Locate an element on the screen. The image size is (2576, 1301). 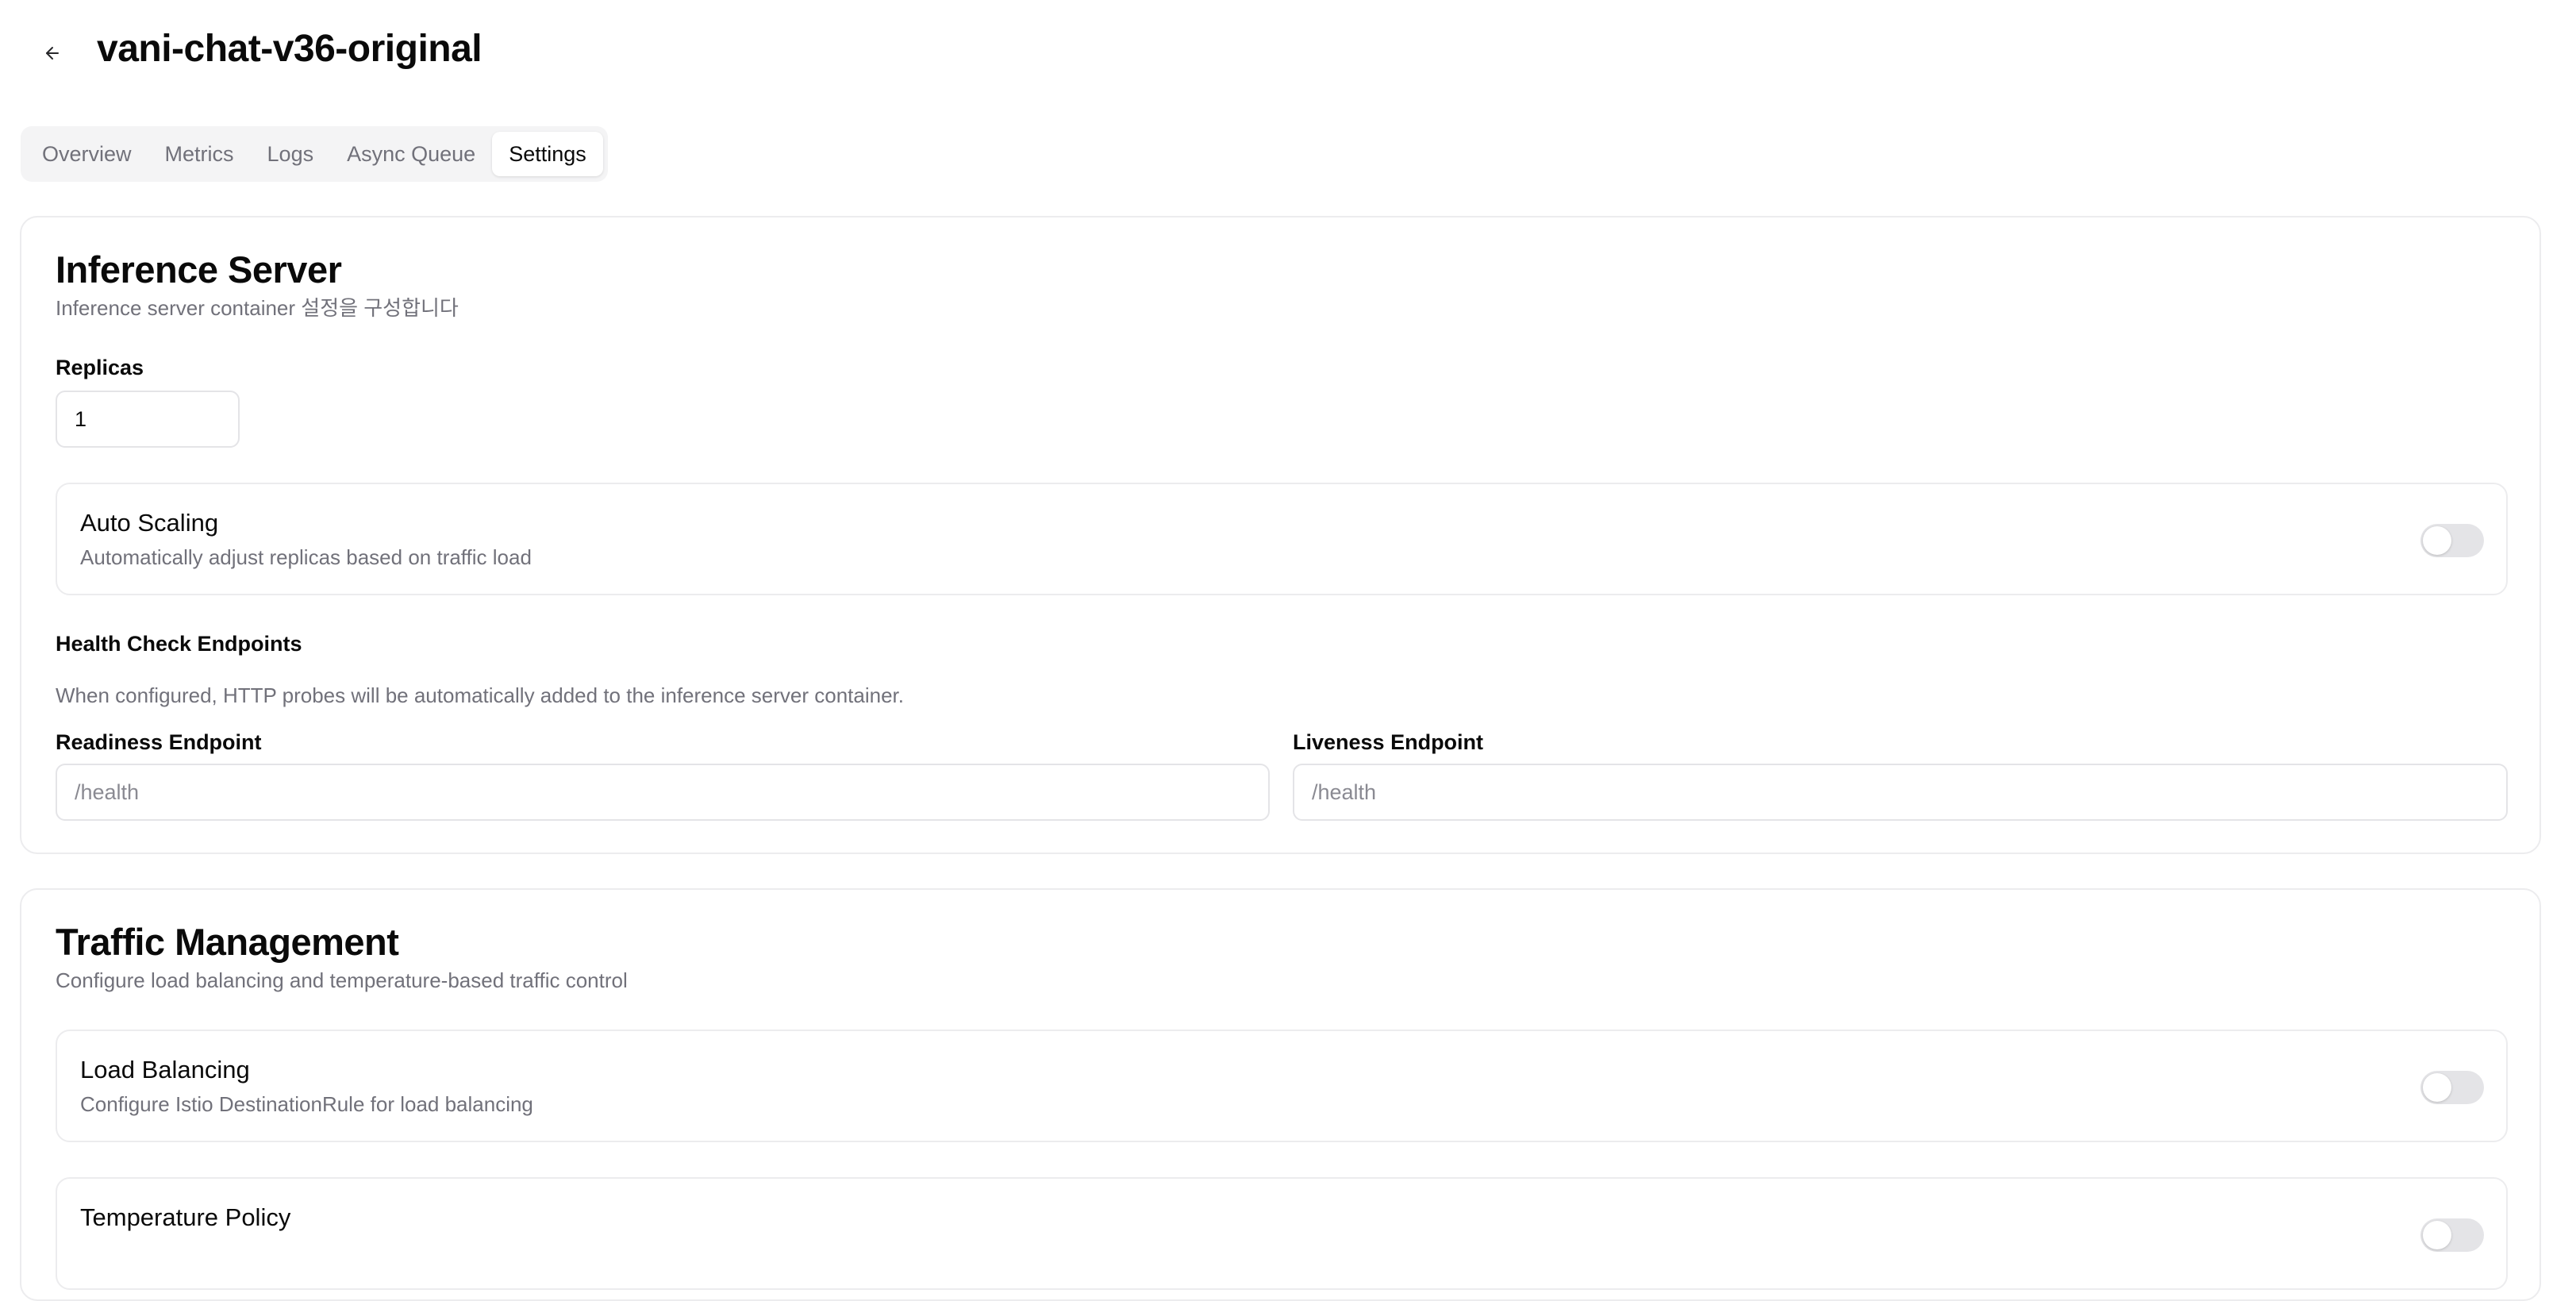
tab-settings: Settings is located at coordinates (547, 154).